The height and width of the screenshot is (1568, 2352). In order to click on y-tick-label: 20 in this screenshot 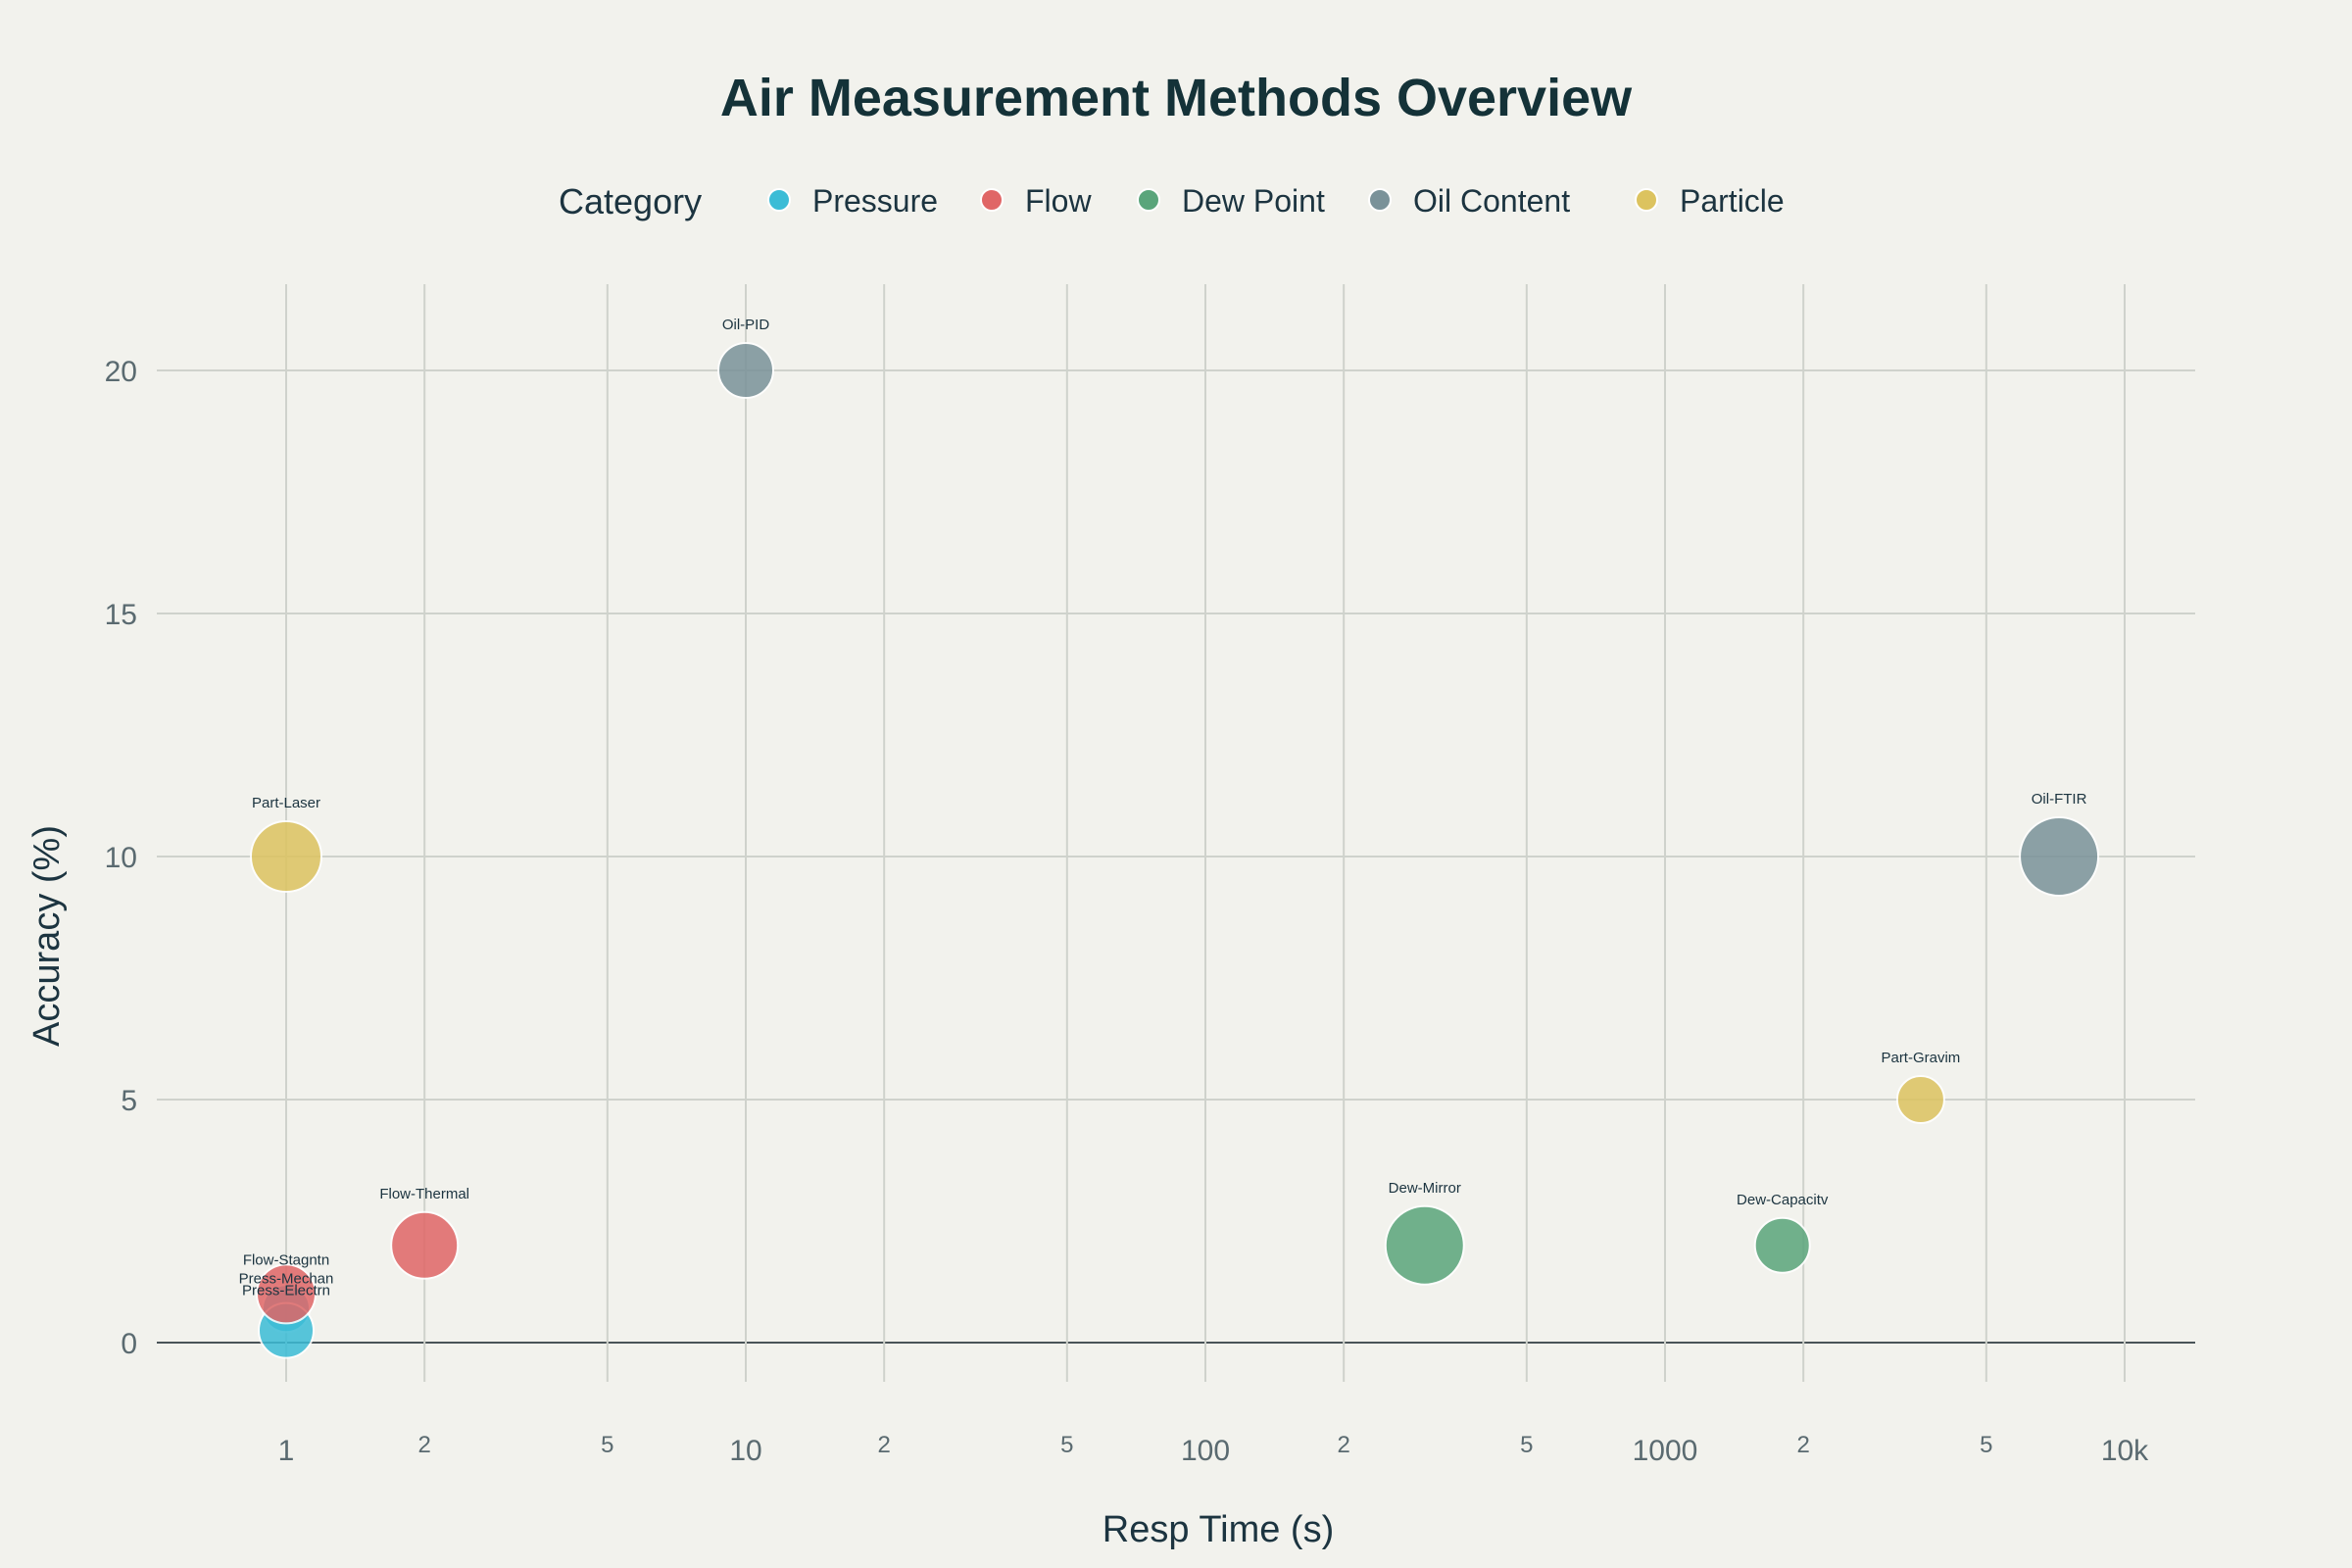, I will do `click(121, 372)`.